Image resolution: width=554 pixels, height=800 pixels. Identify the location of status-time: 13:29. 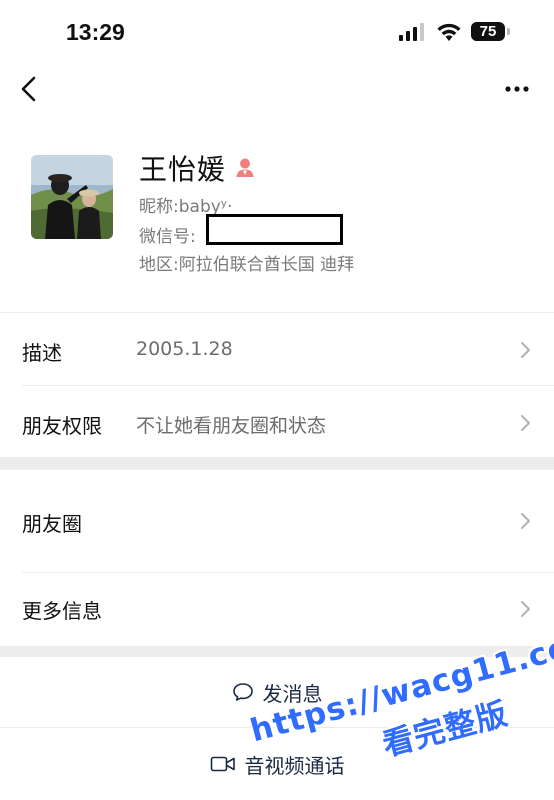
(95, 32).